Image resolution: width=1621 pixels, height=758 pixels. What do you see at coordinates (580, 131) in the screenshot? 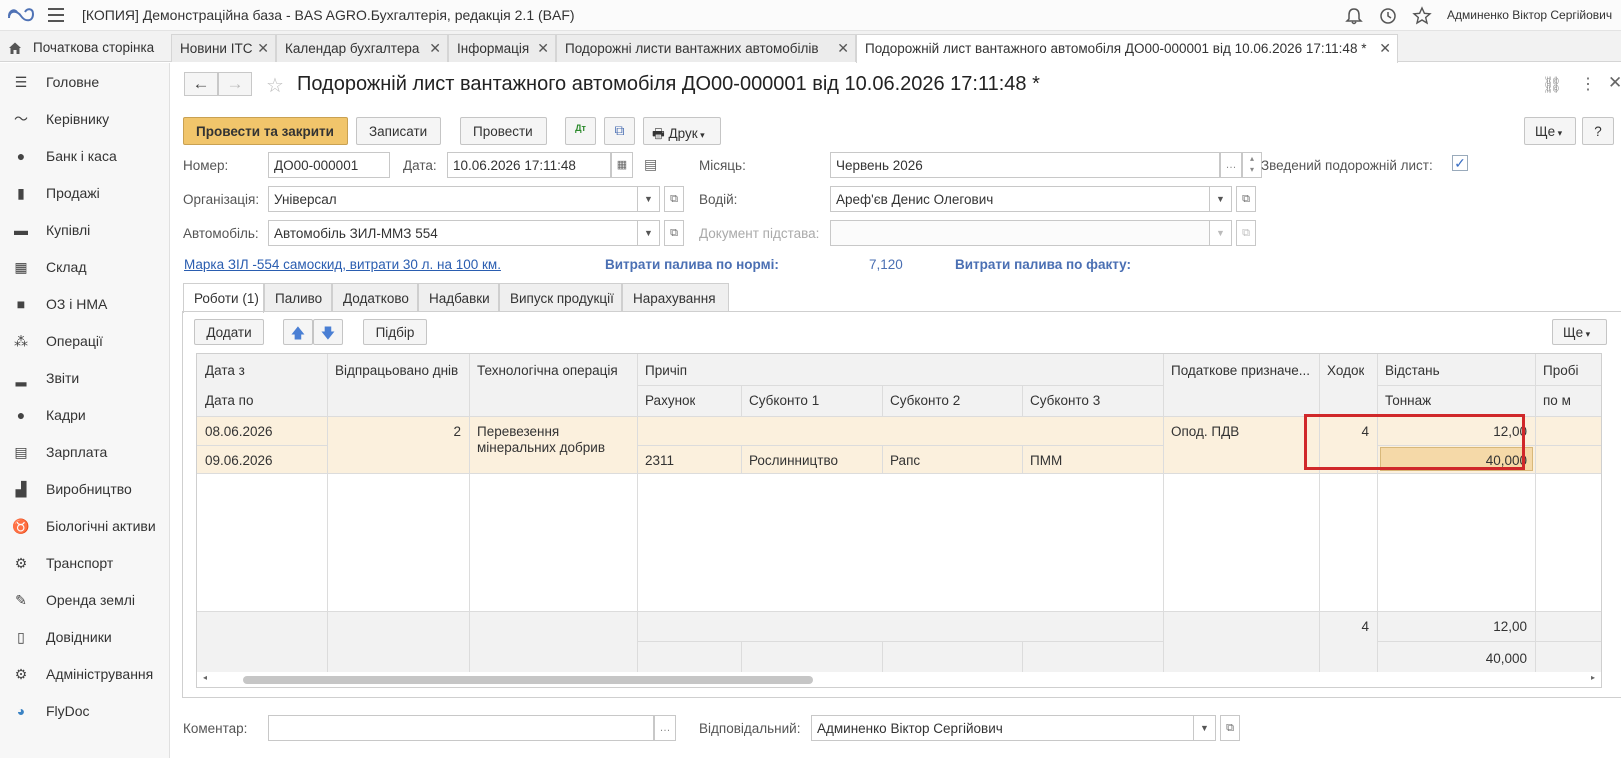
I see `dt-kt-icon: Дт` at bounding box center [580, 131].